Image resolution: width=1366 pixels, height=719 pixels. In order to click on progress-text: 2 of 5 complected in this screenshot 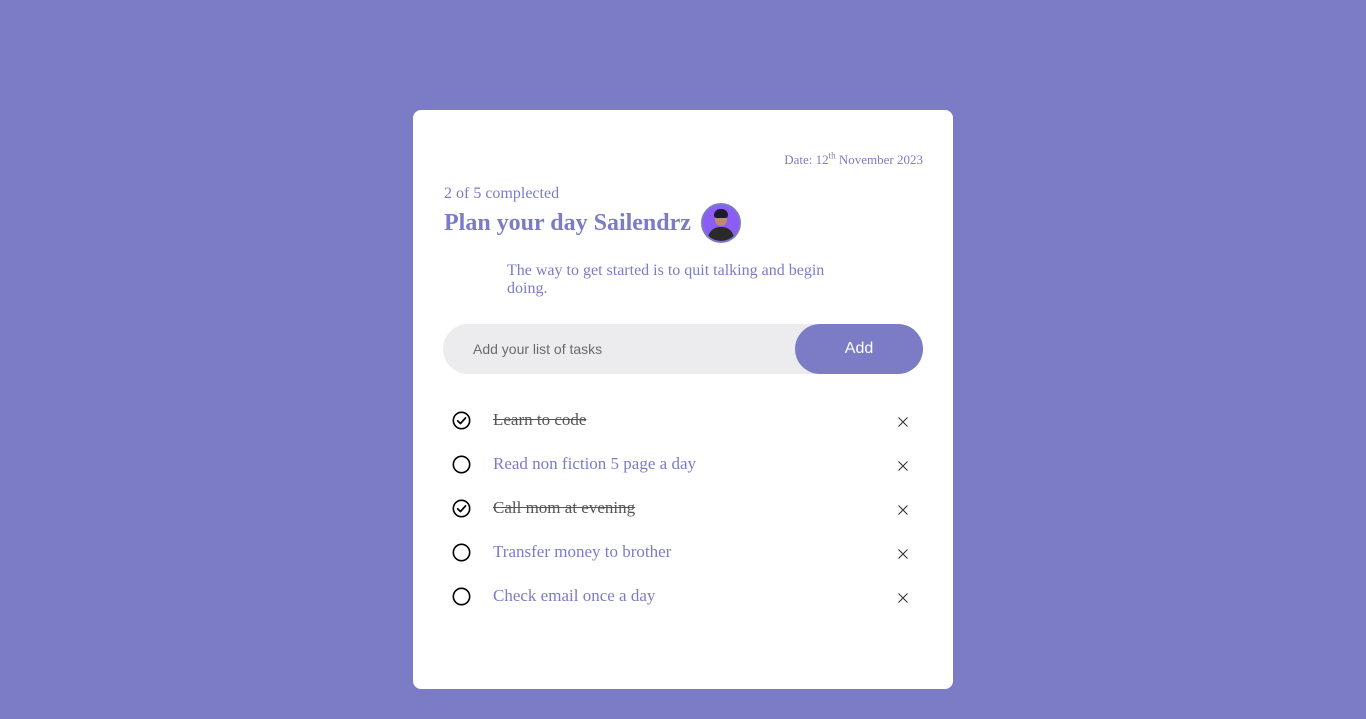, I will do `click(502, 193)`.